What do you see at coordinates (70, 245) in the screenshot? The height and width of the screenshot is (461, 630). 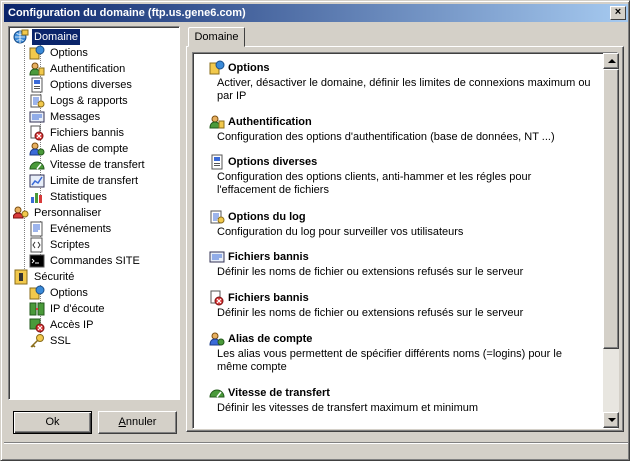 I see `tree-item-label: Scriptes` at bounding box center [70, 245].